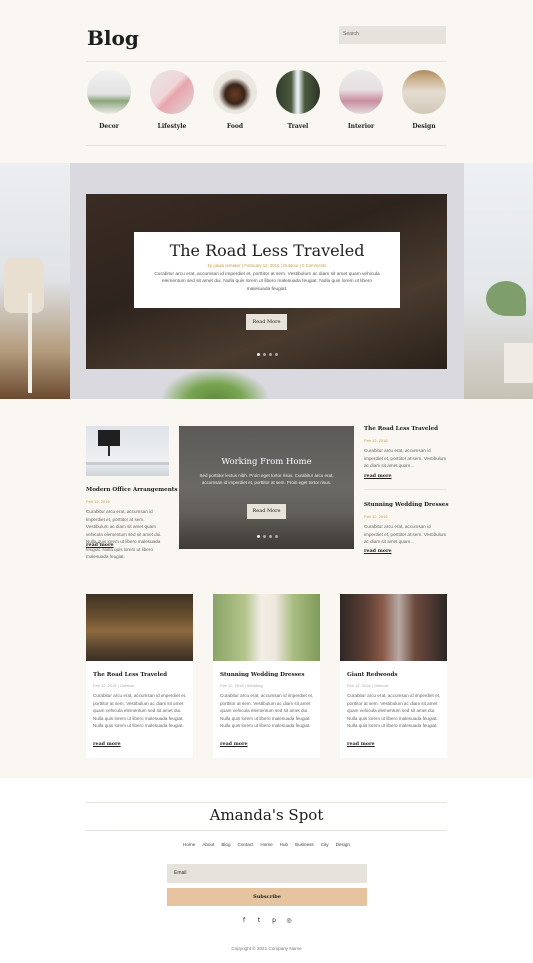 Image resolution: width=533 pixels, height=963 pixels. Describe the element at coordinates (246, 844) in the screenshot. I see `footer-nav-contact: Contact` at that location.